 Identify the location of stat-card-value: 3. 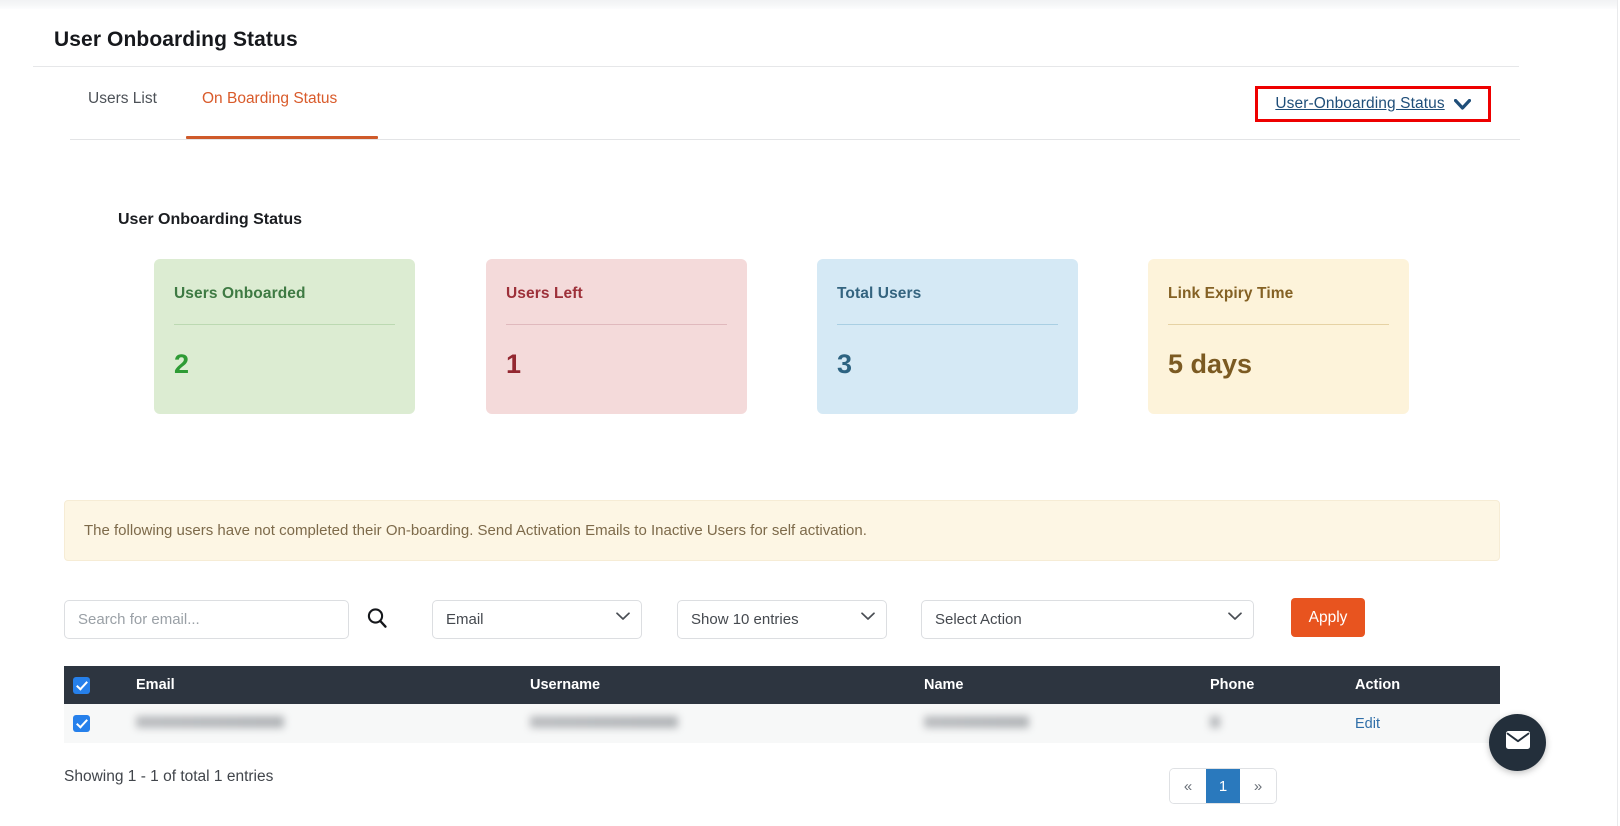
(845, 364).